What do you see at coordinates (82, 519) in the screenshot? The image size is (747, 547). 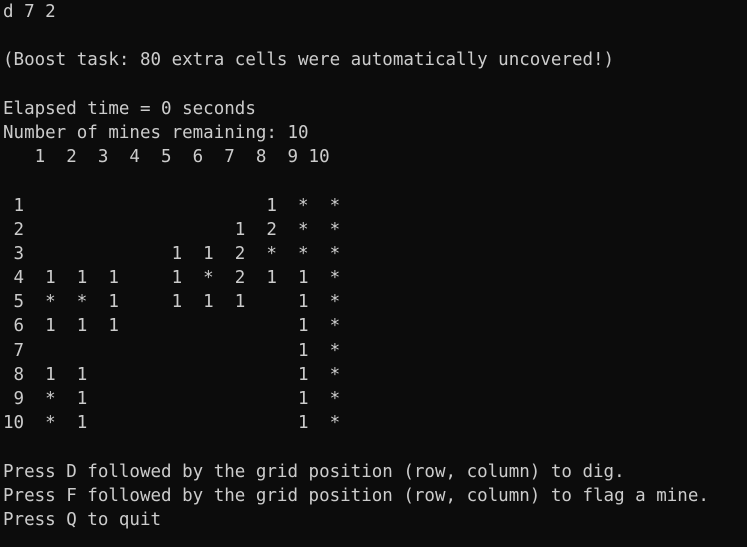 I see `instruction-quit: Press Q to quit` at bounding box center [82, 519].